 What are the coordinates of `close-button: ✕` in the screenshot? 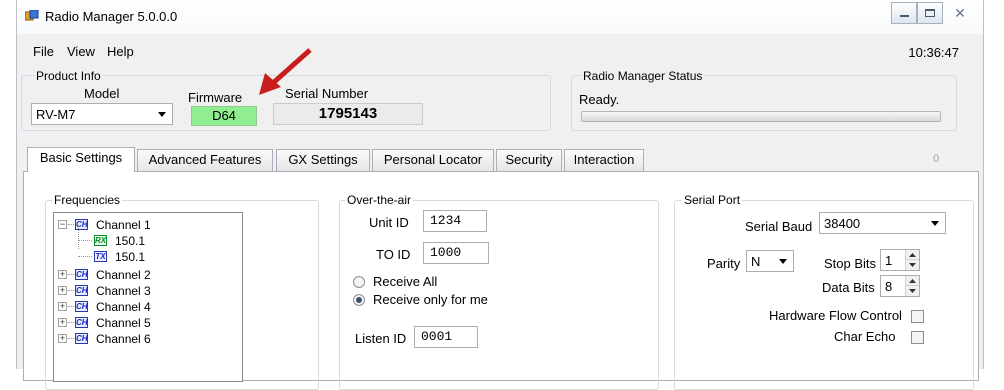 It's located at (960, 13).